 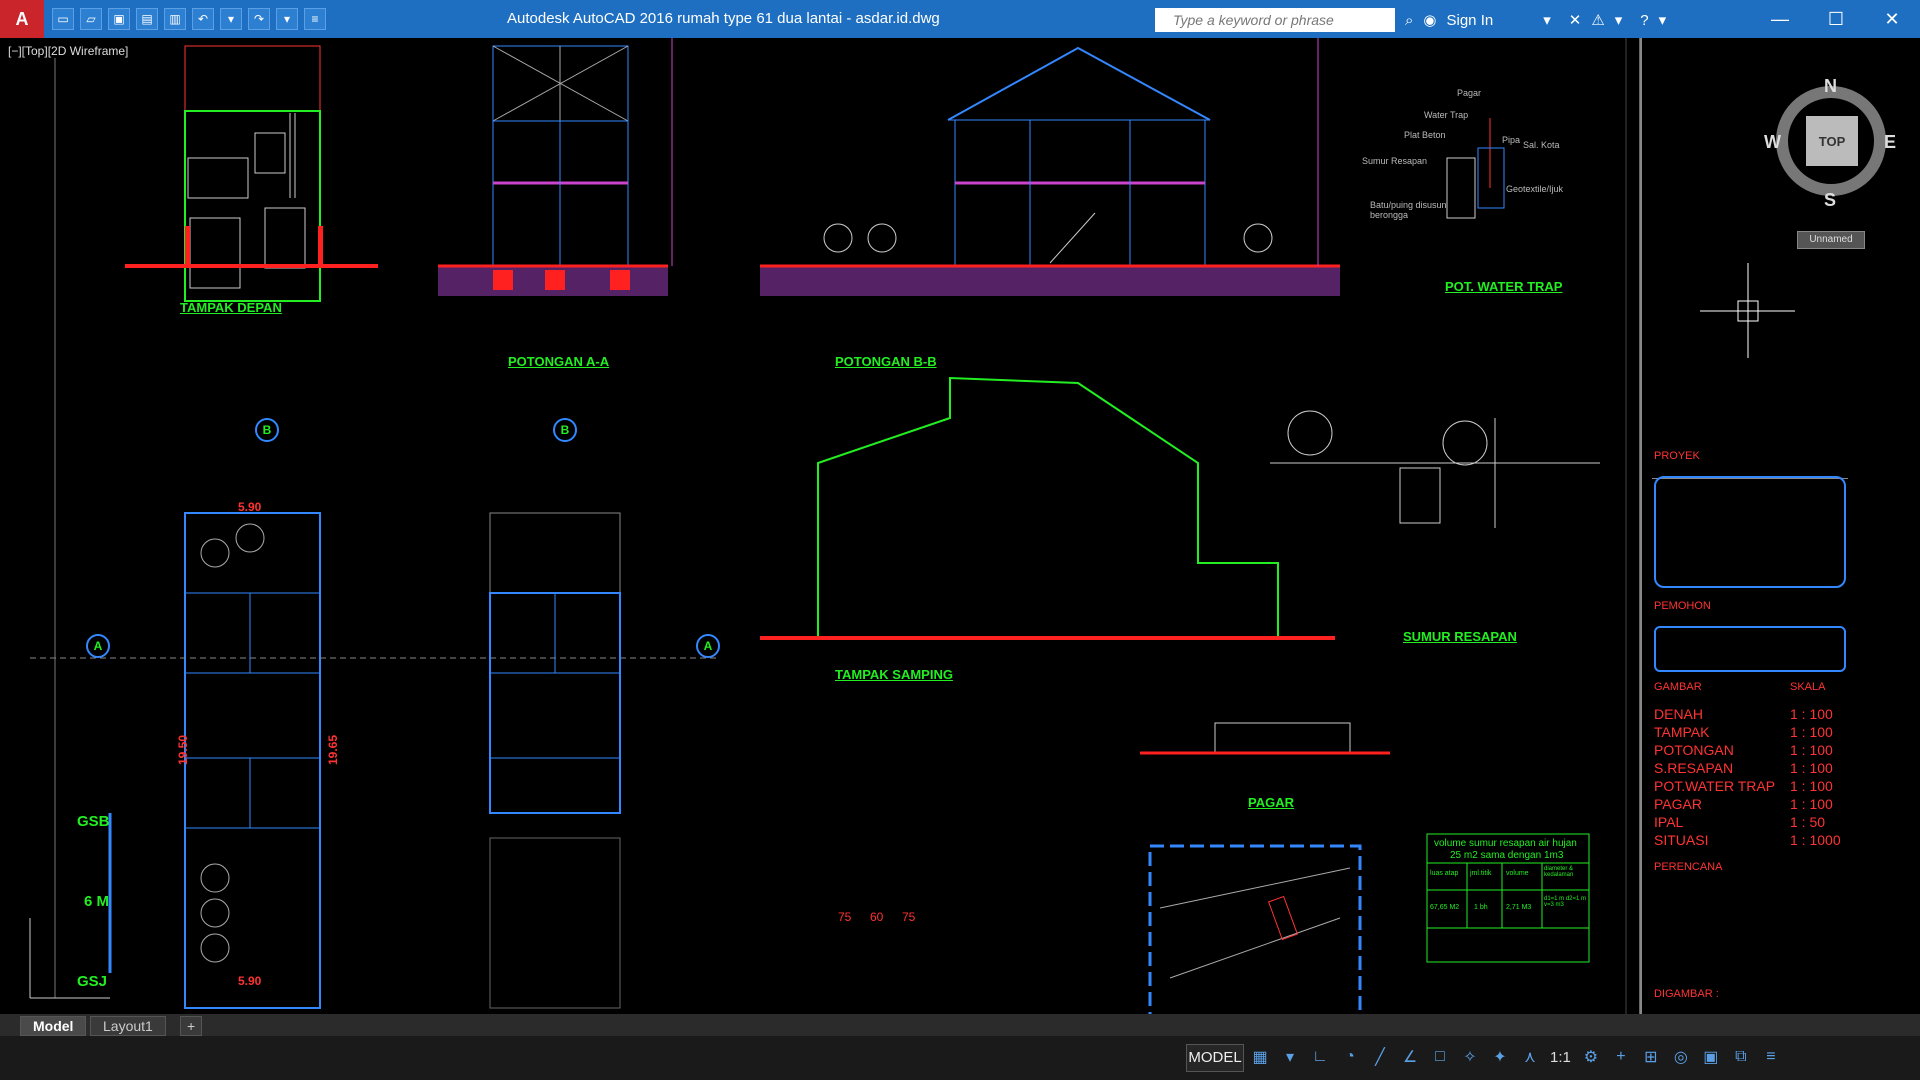 I want to click on window-controls: — ☐ ✕, so click(x=1836, y=19).